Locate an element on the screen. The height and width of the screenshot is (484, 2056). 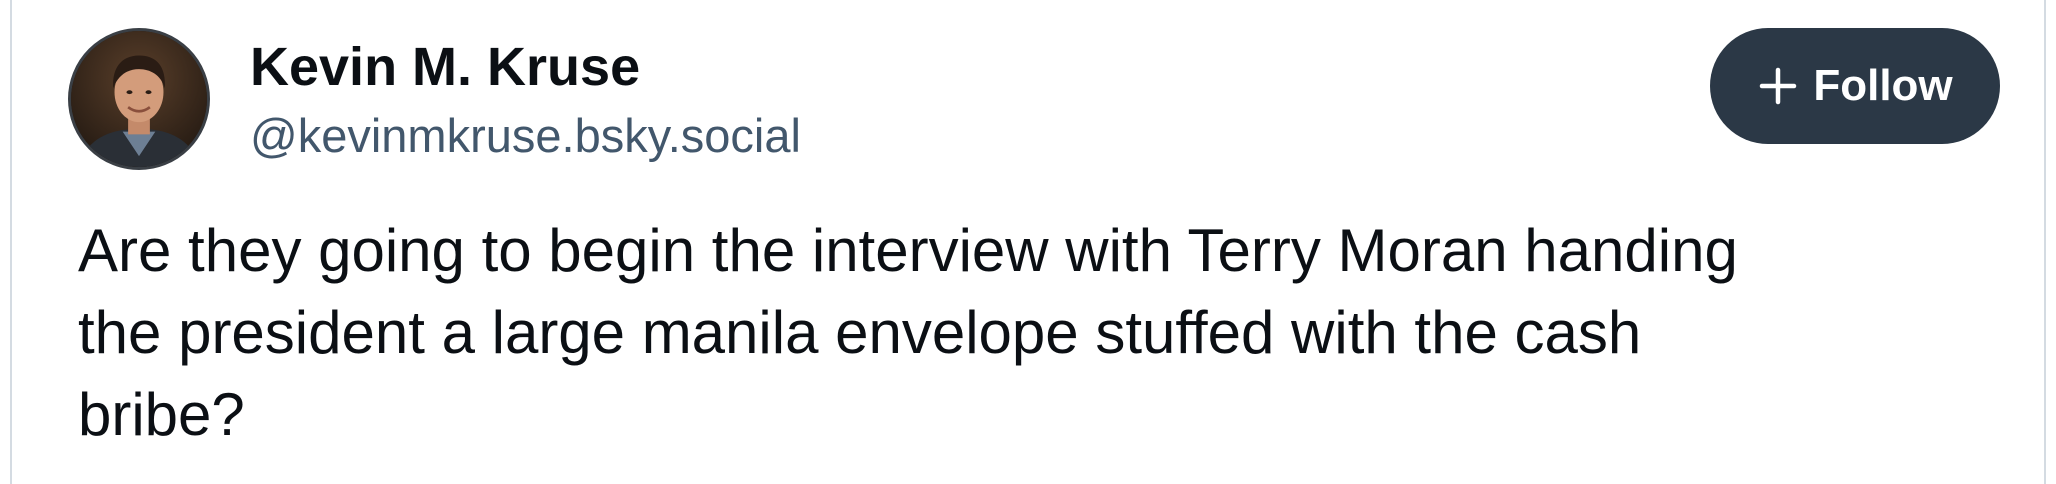
plus-icon is located at coordinates (1778, 86).